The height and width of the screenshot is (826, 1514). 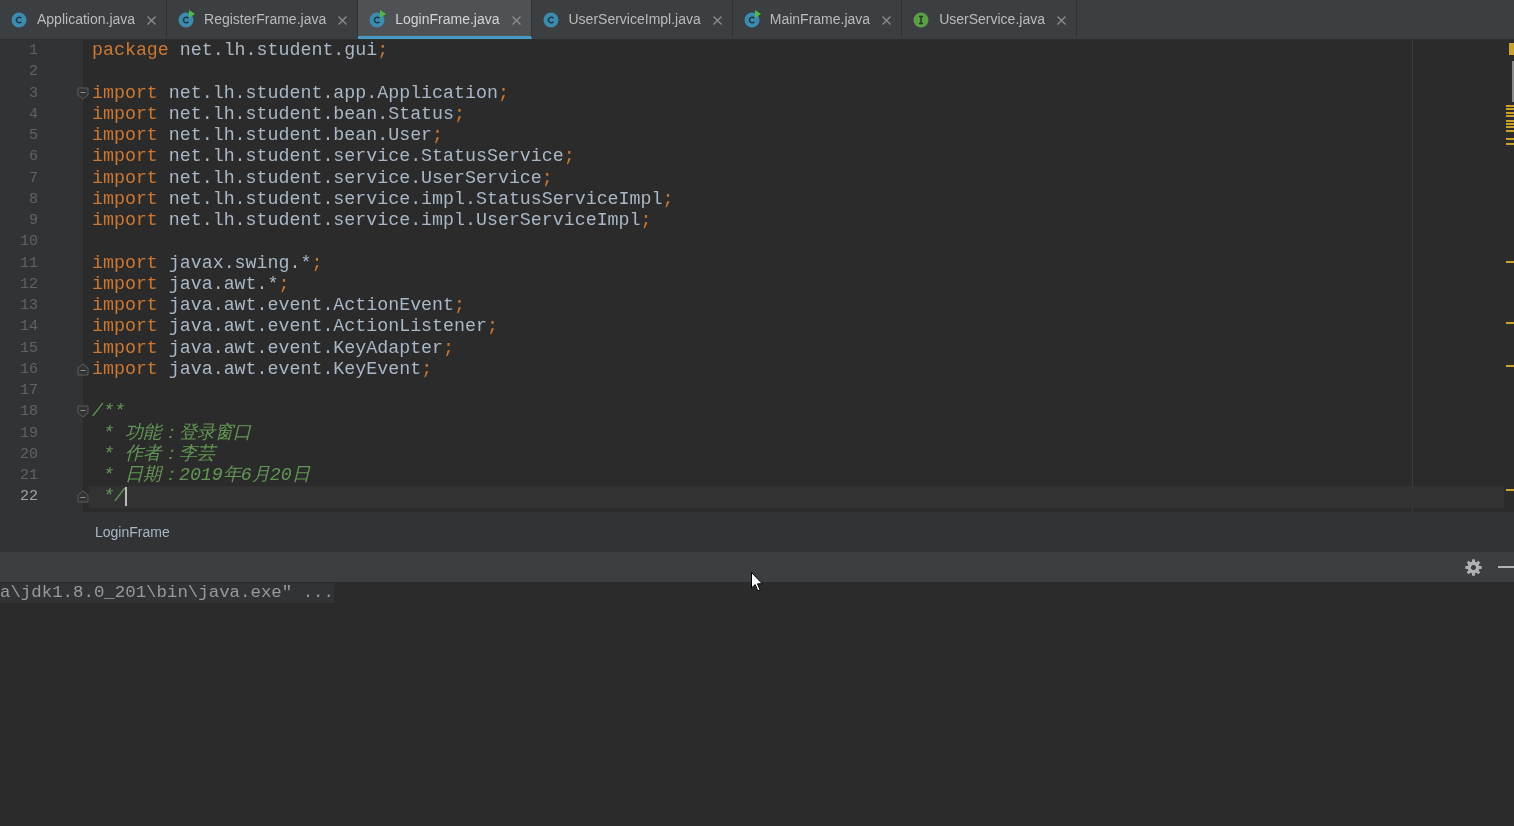 I want to click on editor-tab: LoginFrame.java, so click(x=445, y=19).